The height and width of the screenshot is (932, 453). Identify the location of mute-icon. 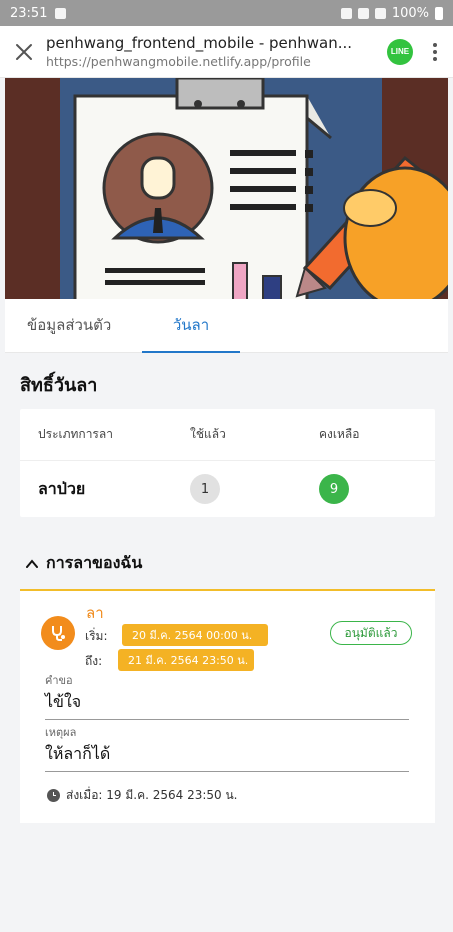
(346, 13).